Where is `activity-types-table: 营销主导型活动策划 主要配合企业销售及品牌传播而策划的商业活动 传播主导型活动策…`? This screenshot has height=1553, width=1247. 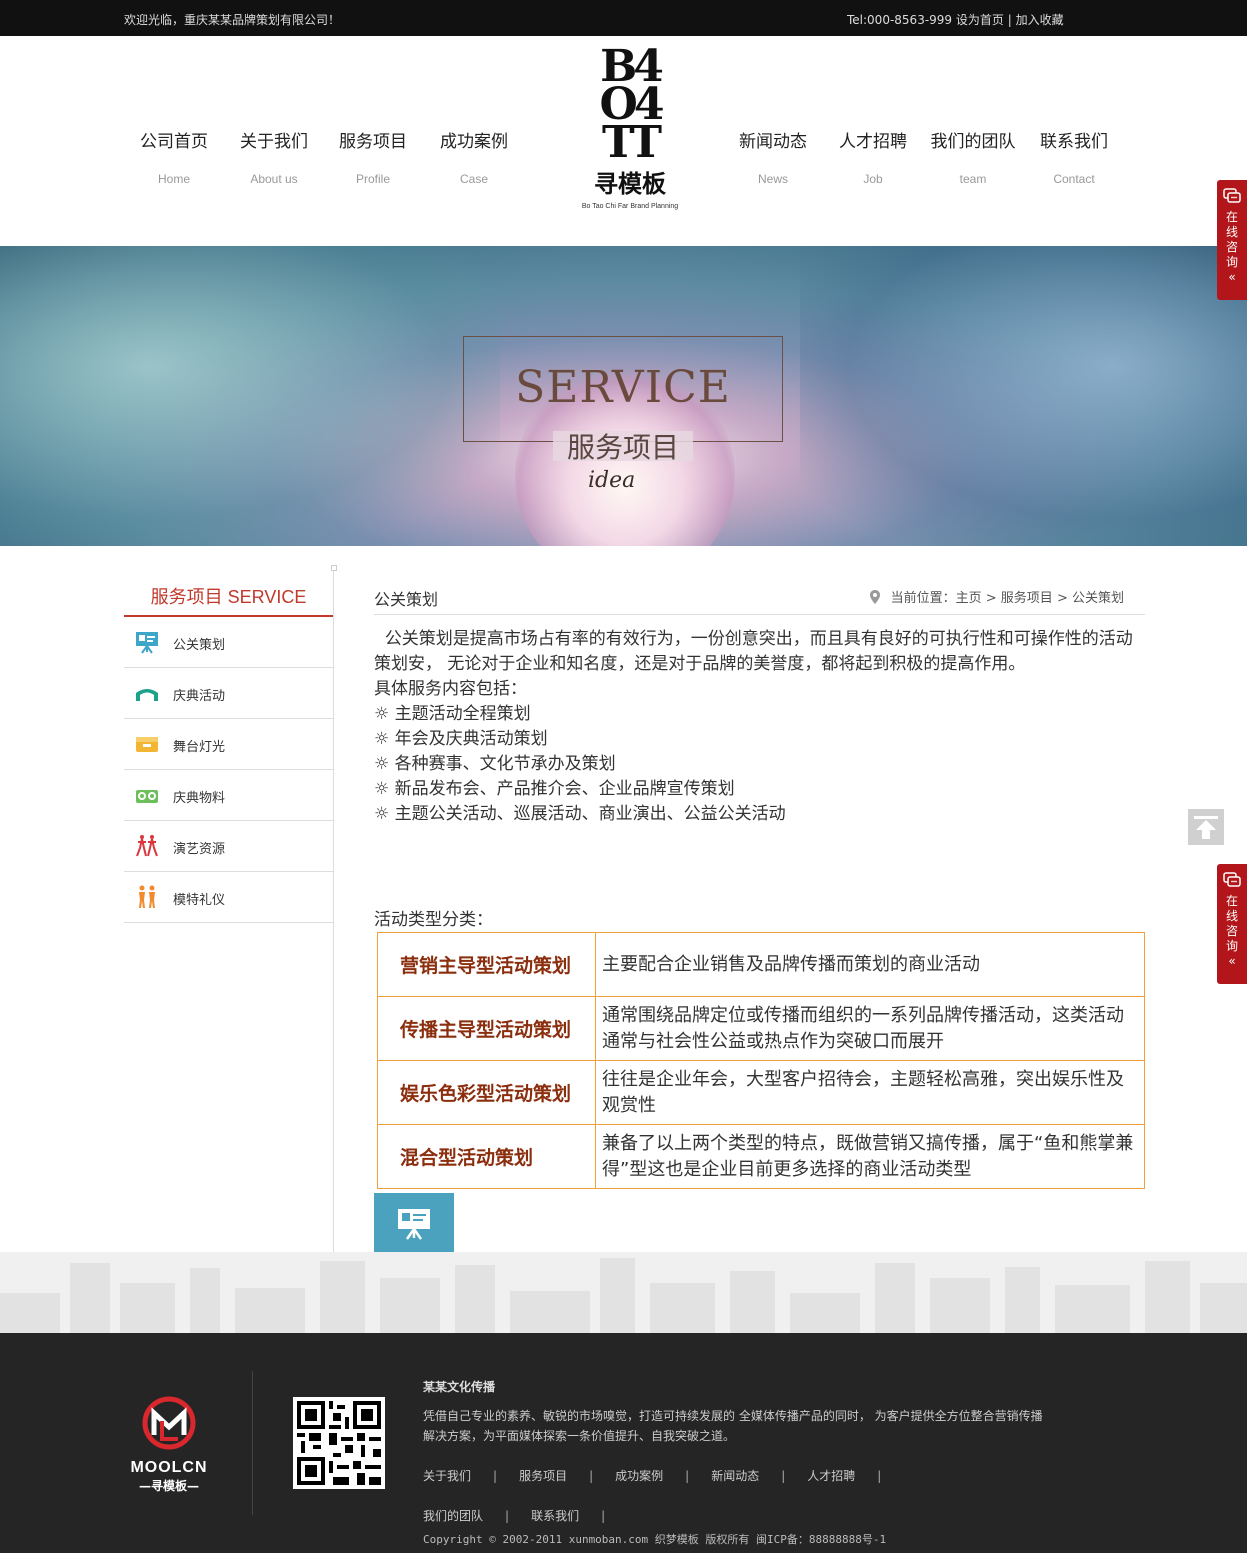
activity-types-table: 营销主导型活动策划 主要配合企业销售及品牌传播而策划的商业活动 传播主导型活动策… is located at coordinates (761, 1060).